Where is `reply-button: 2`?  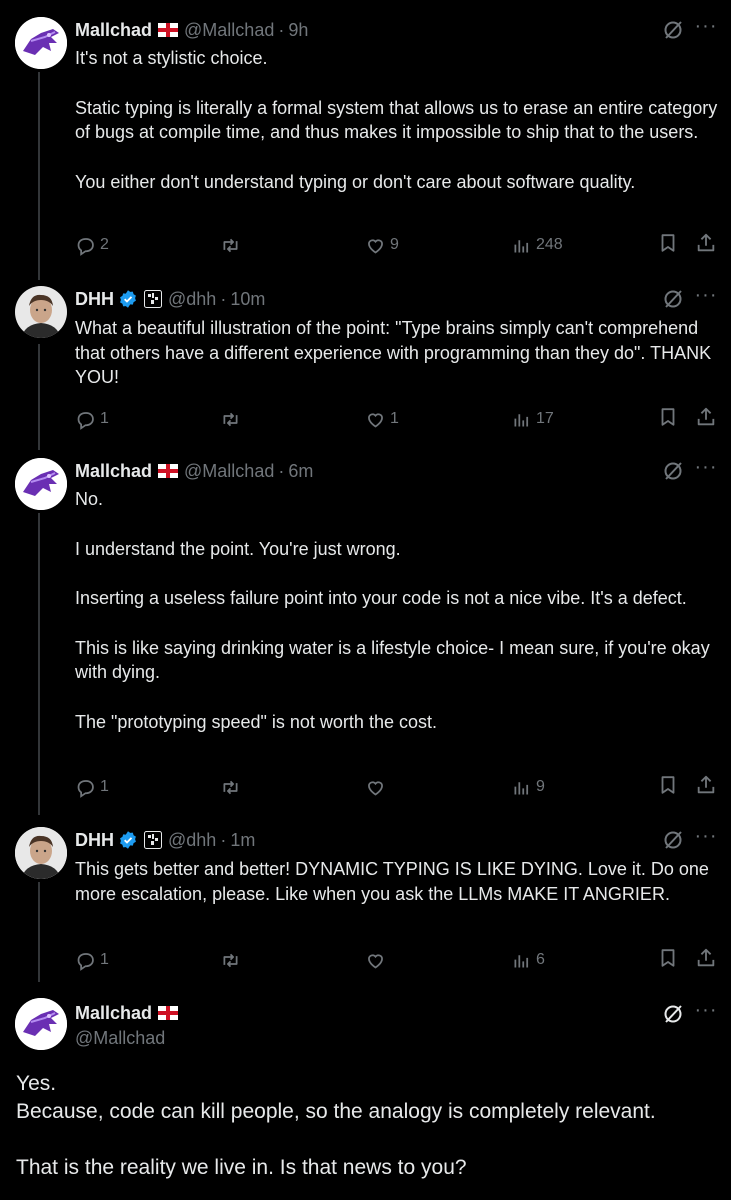 reply-button: 2 is located at coordinates (92, 245).